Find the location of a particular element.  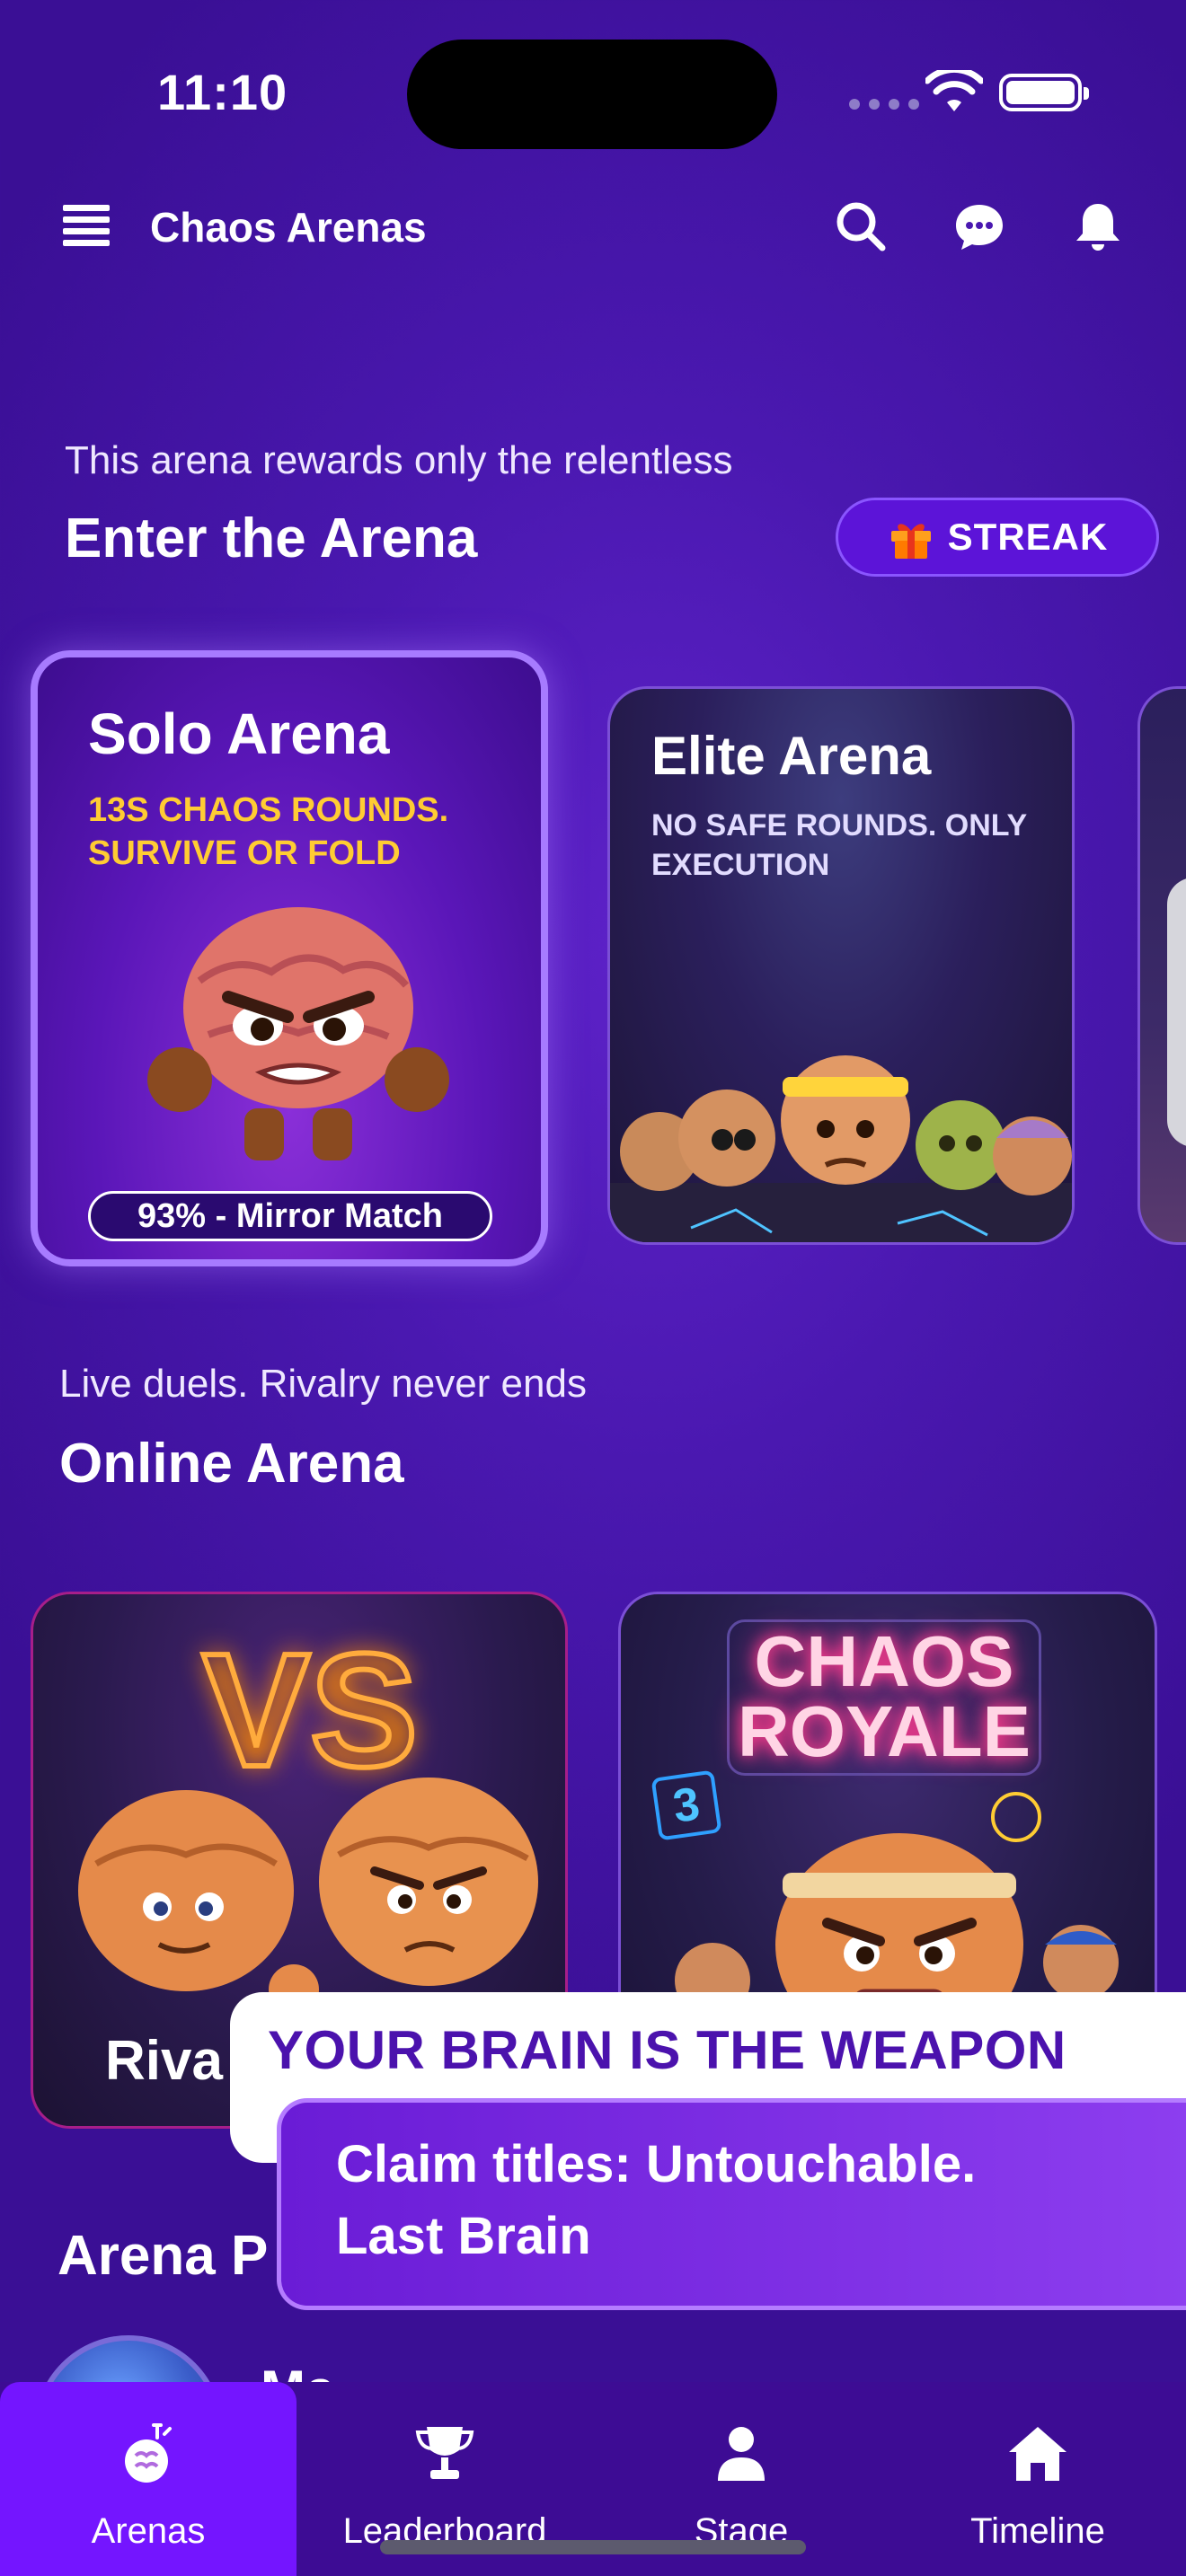

online-arena-kicker: Live duels. Rivalry never ends is located at coordinates (323, 1384).